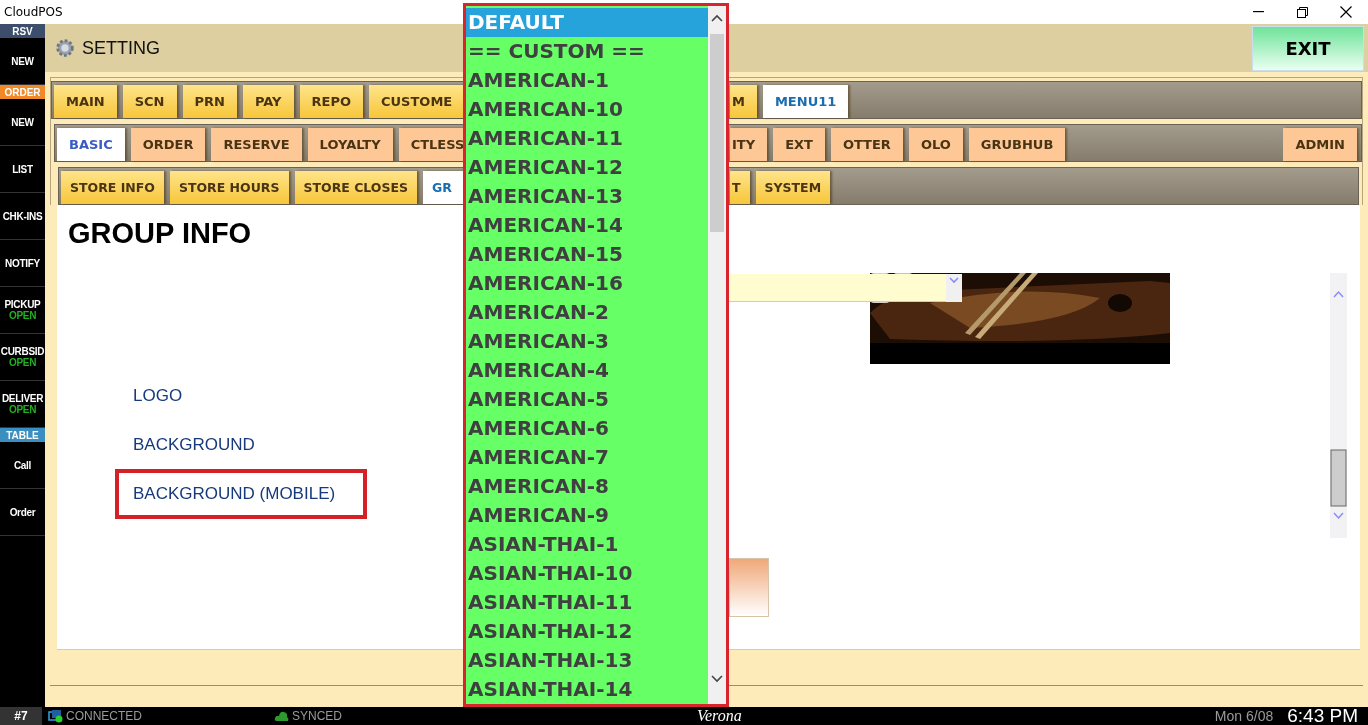 This screenshot has height=725, width=1368. Describe the element at coordinates (935, 144) in the screenshot. I see `tab: OLO` at that location.